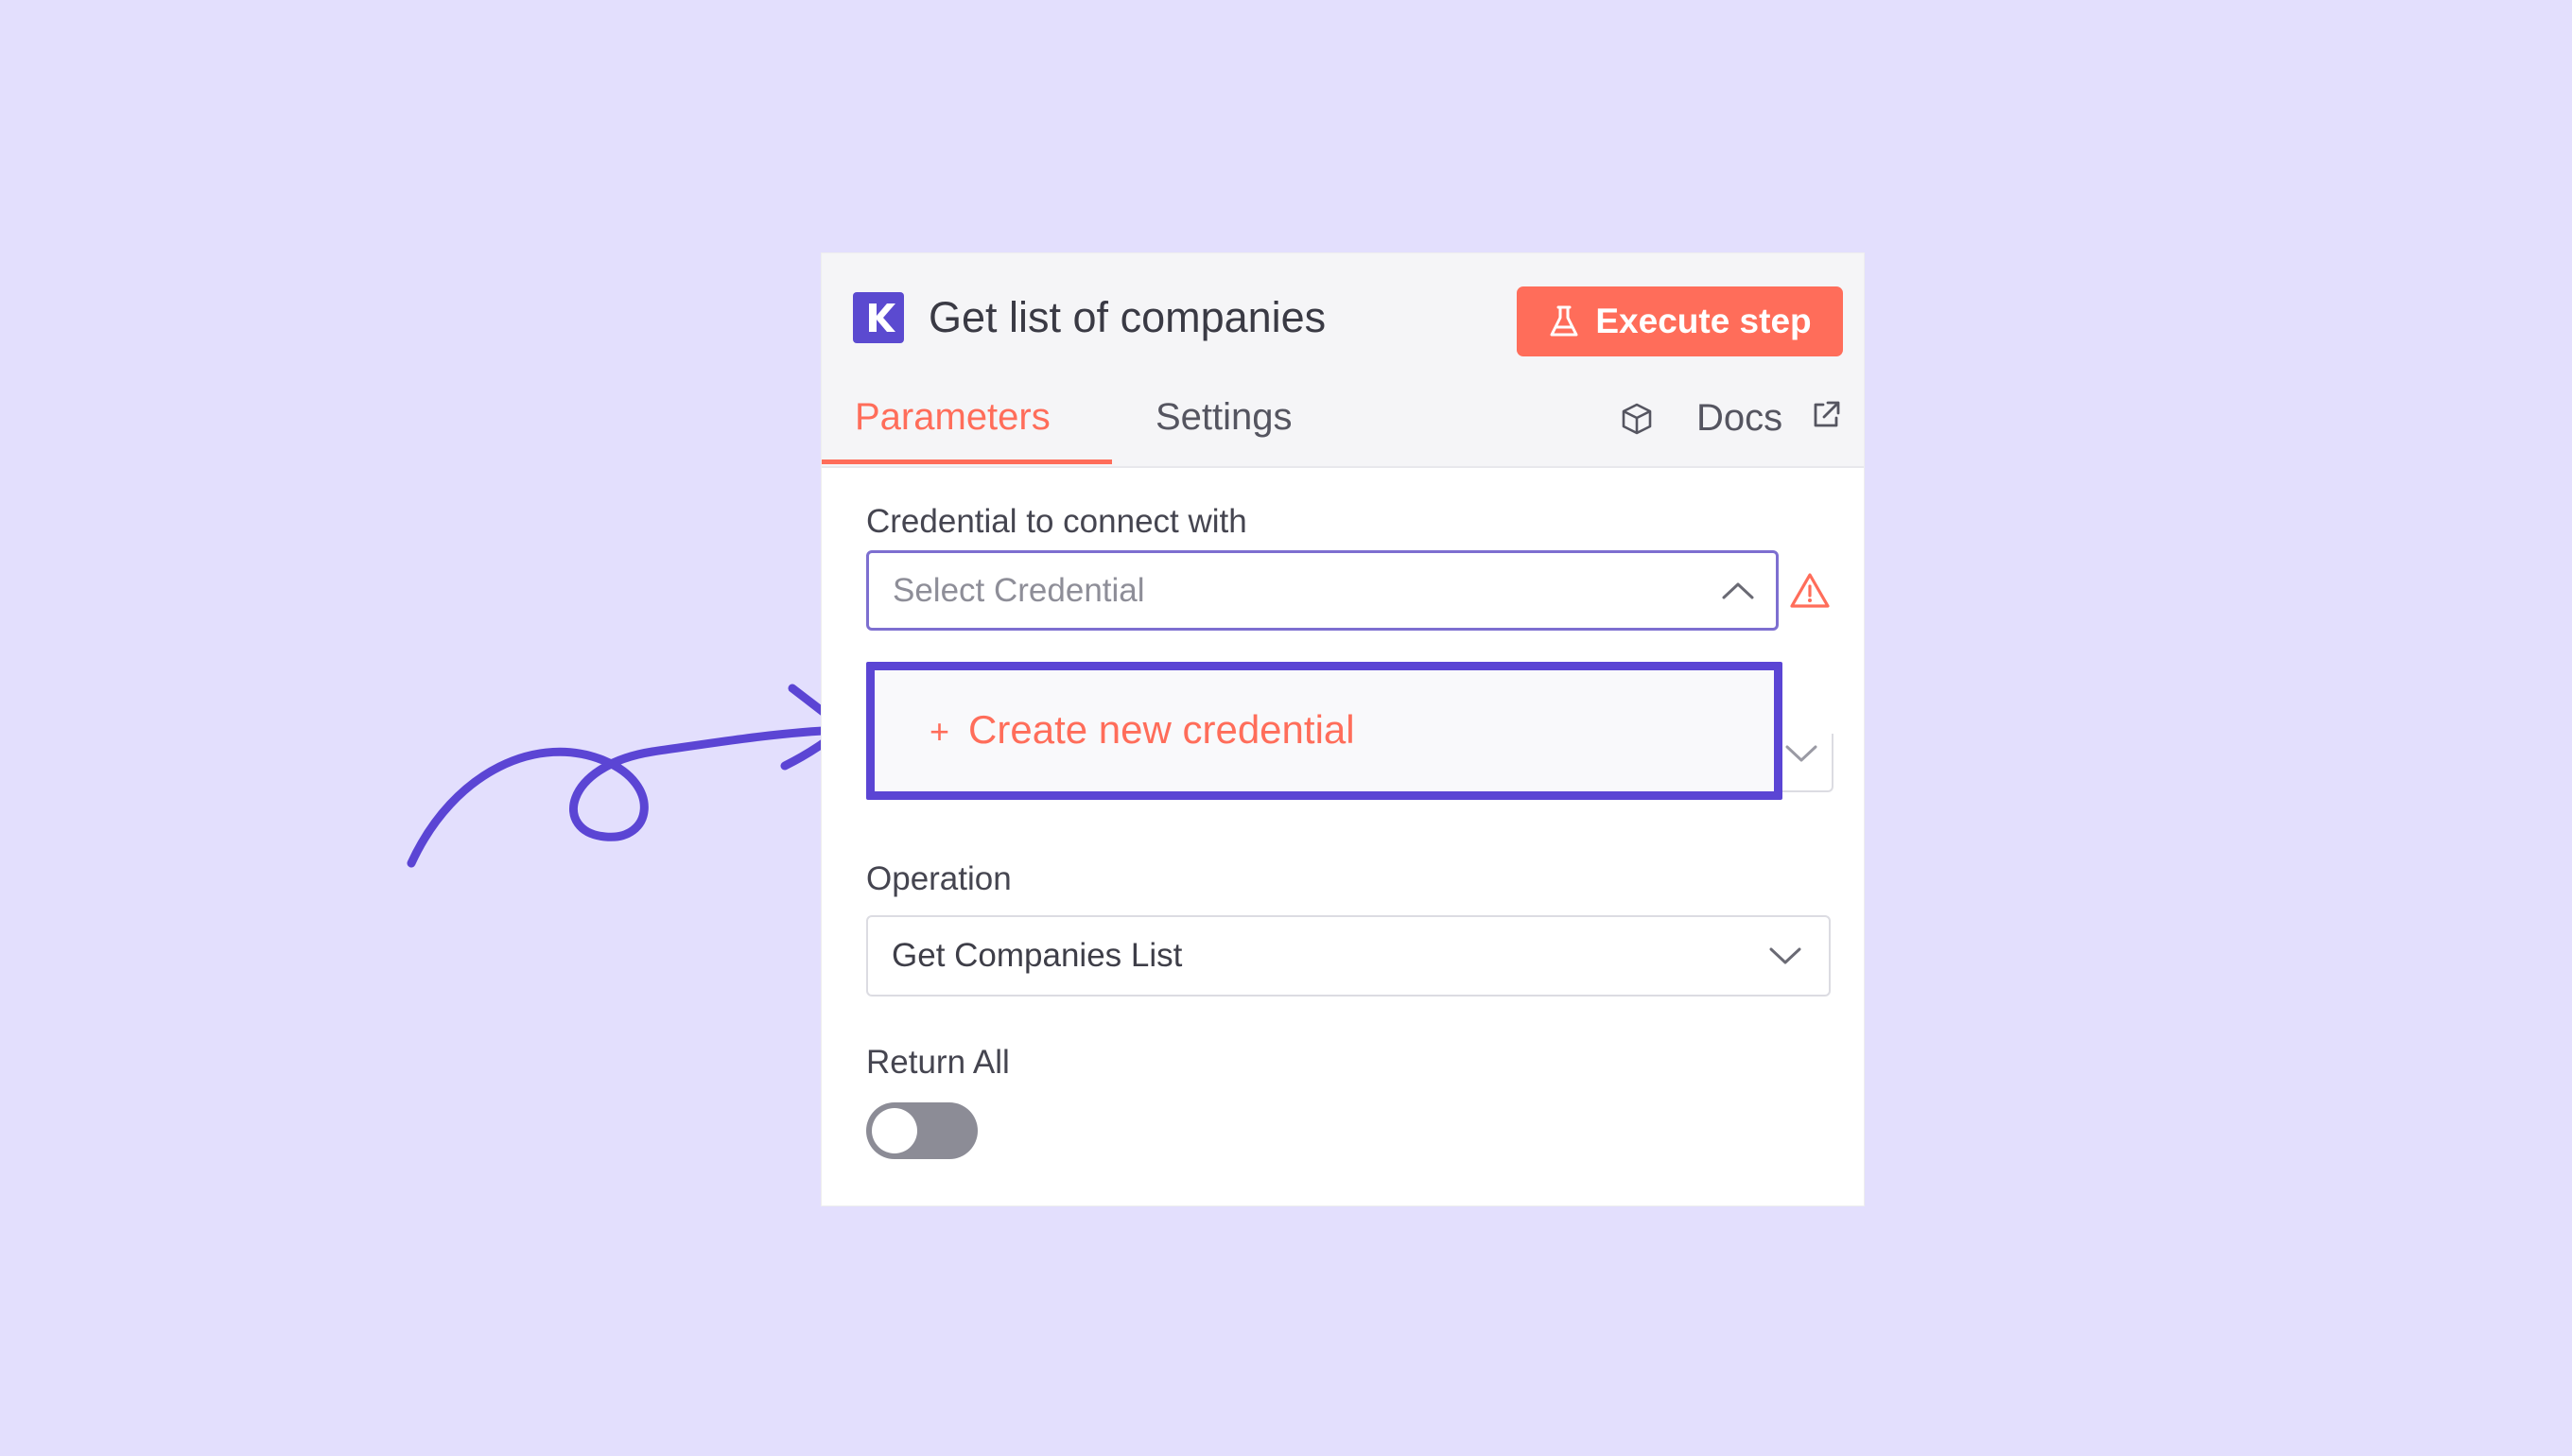  I want to click on k-logo-icon, so click(878, 317).